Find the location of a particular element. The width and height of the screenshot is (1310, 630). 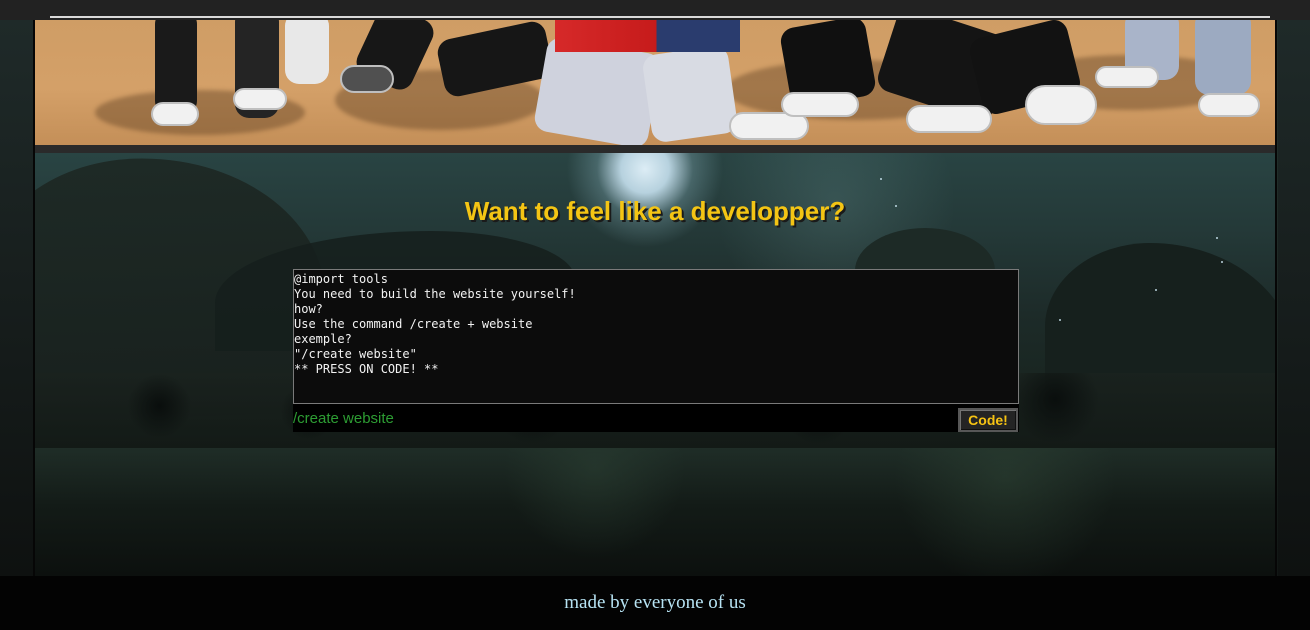

footer: made by everyone of us is located at coordinates (655, 603).